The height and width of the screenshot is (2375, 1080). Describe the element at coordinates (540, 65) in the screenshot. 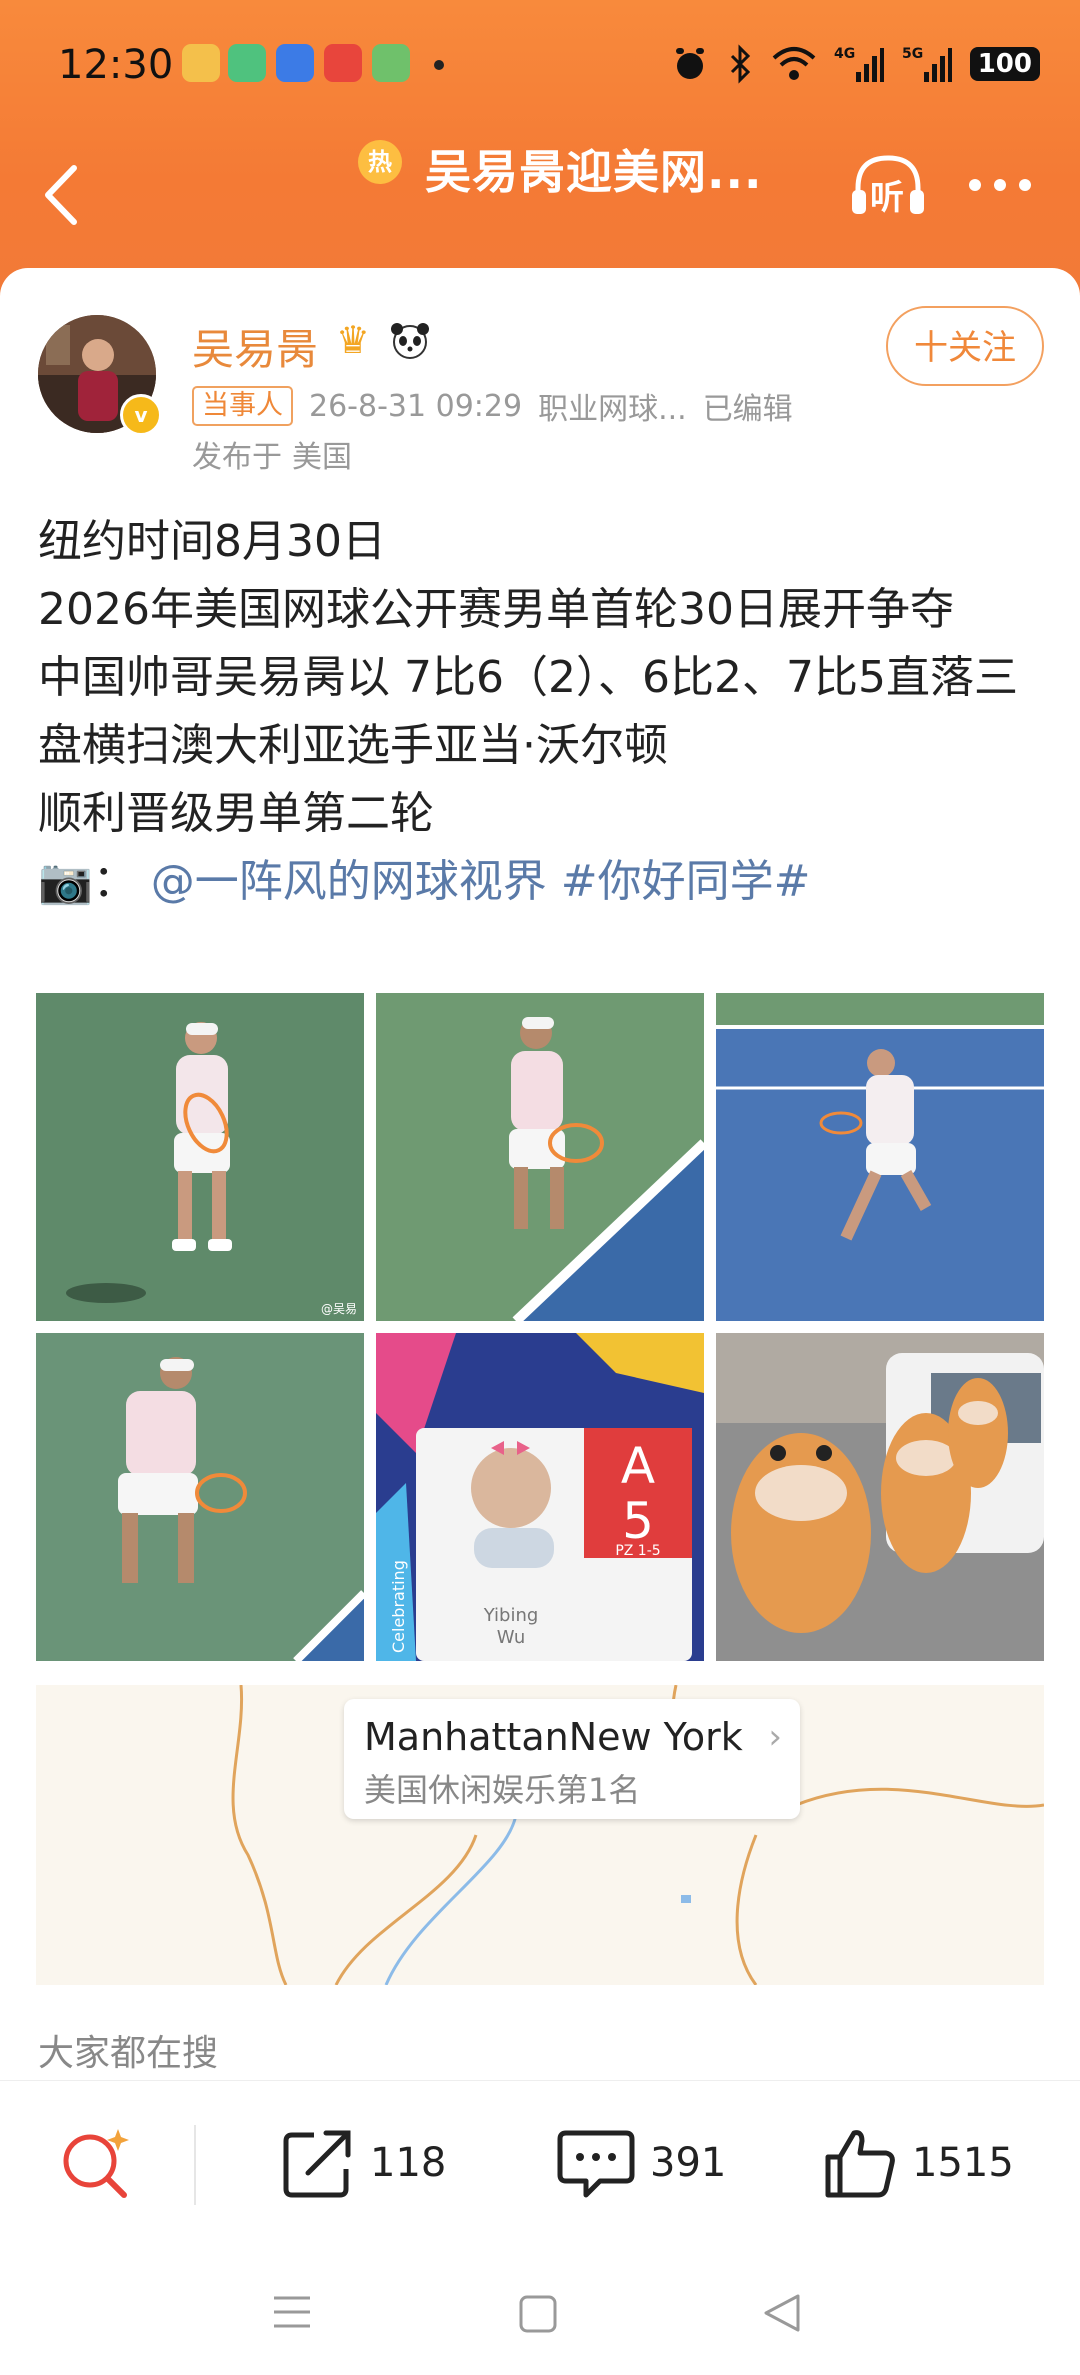

I see `status-bar: 12:30 4G 5G 100` at that location.